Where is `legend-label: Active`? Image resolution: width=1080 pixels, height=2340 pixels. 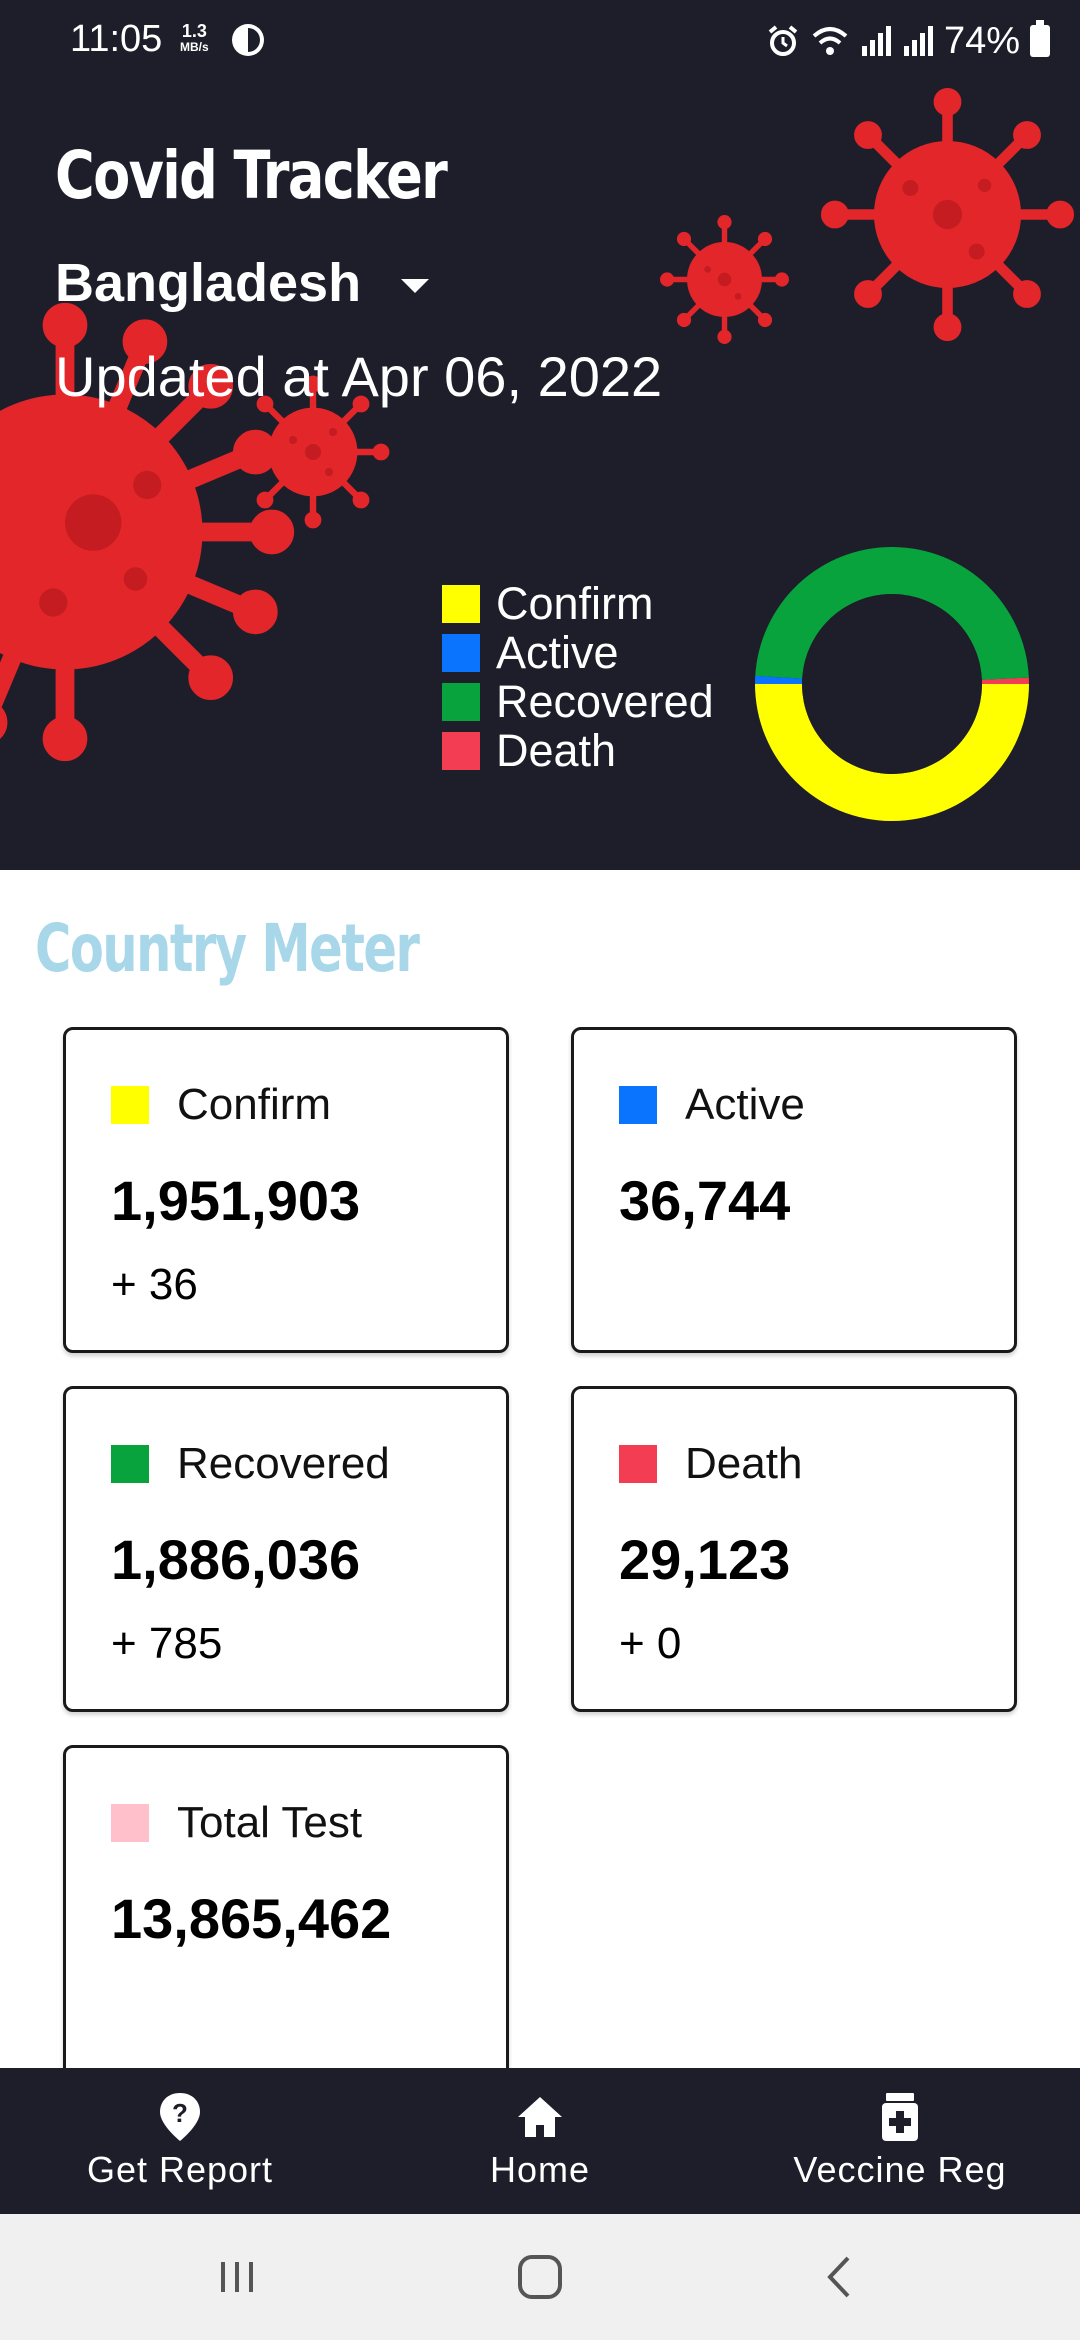
legend-label: Active is located at coordinates (557, 652).